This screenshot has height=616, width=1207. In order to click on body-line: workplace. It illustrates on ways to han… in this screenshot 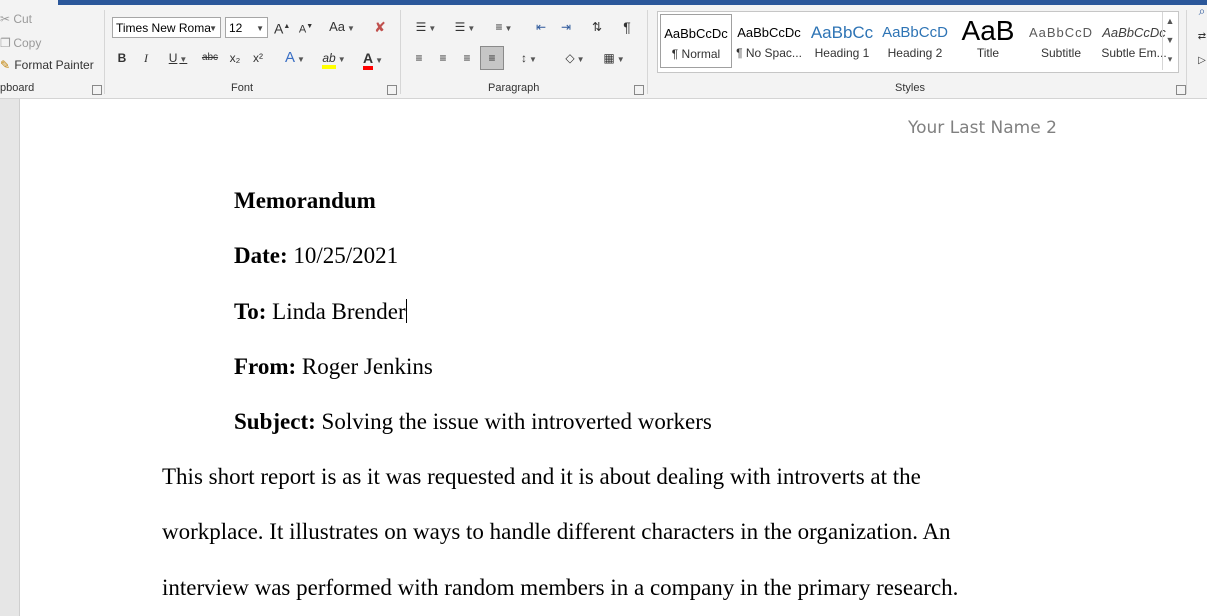, I will do `click(556, 532)`.